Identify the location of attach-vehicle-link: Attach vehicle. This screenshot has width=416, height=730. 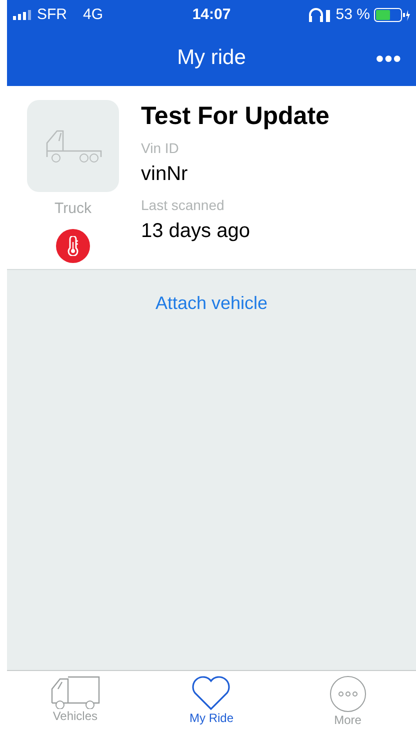
(211, 303).